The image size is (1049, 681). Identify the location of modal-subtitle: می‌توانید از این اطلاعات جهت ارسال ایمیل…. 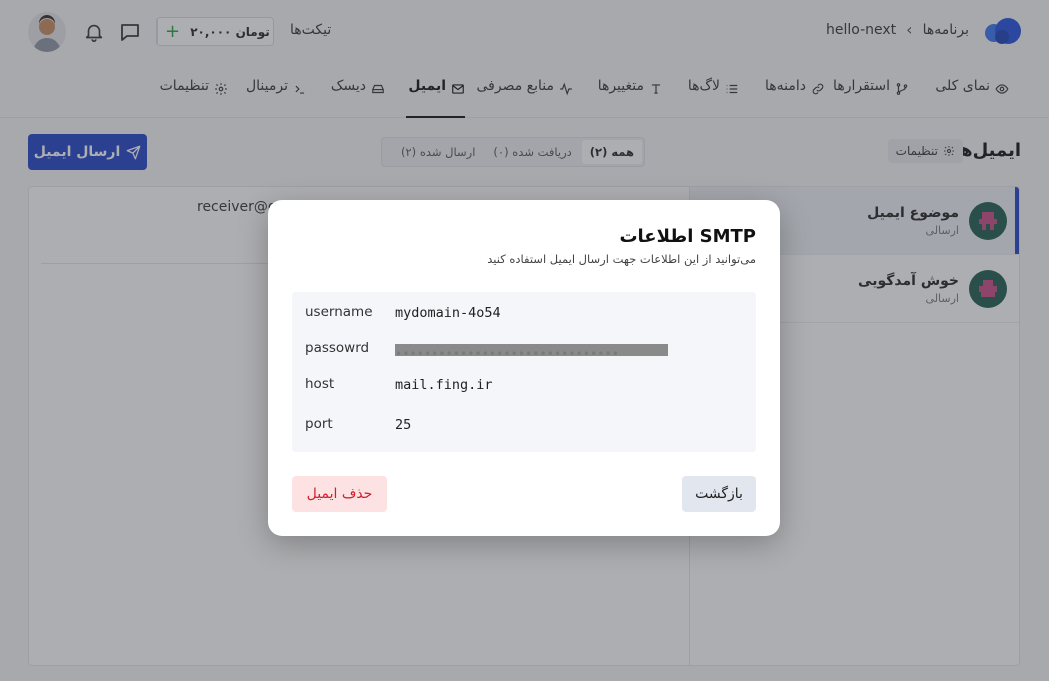
(621, 259).